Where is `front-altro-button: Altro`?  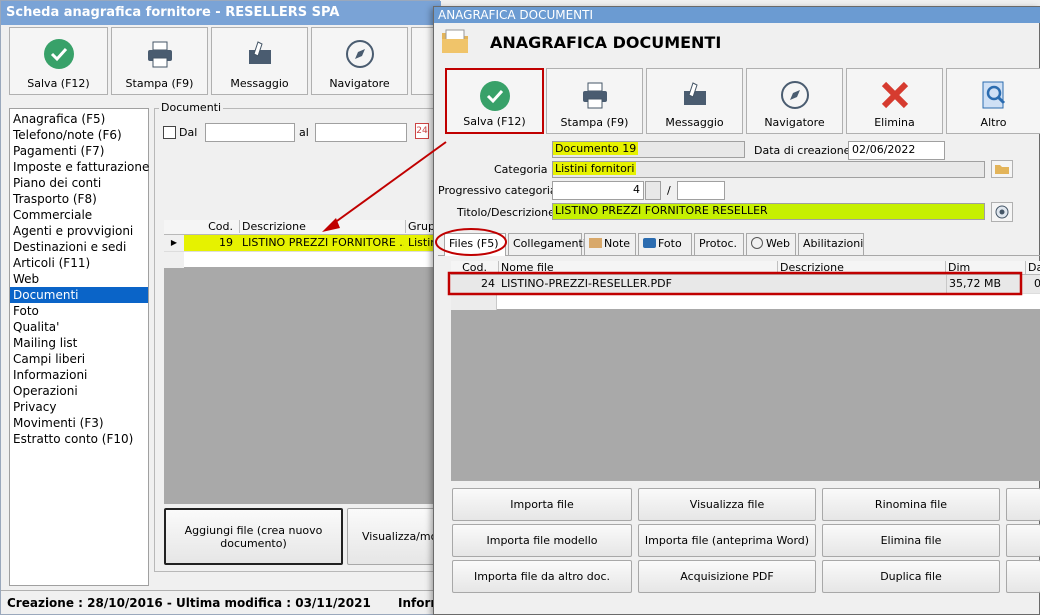
front-altro-button: Altro is located at coordinates (993, 101).